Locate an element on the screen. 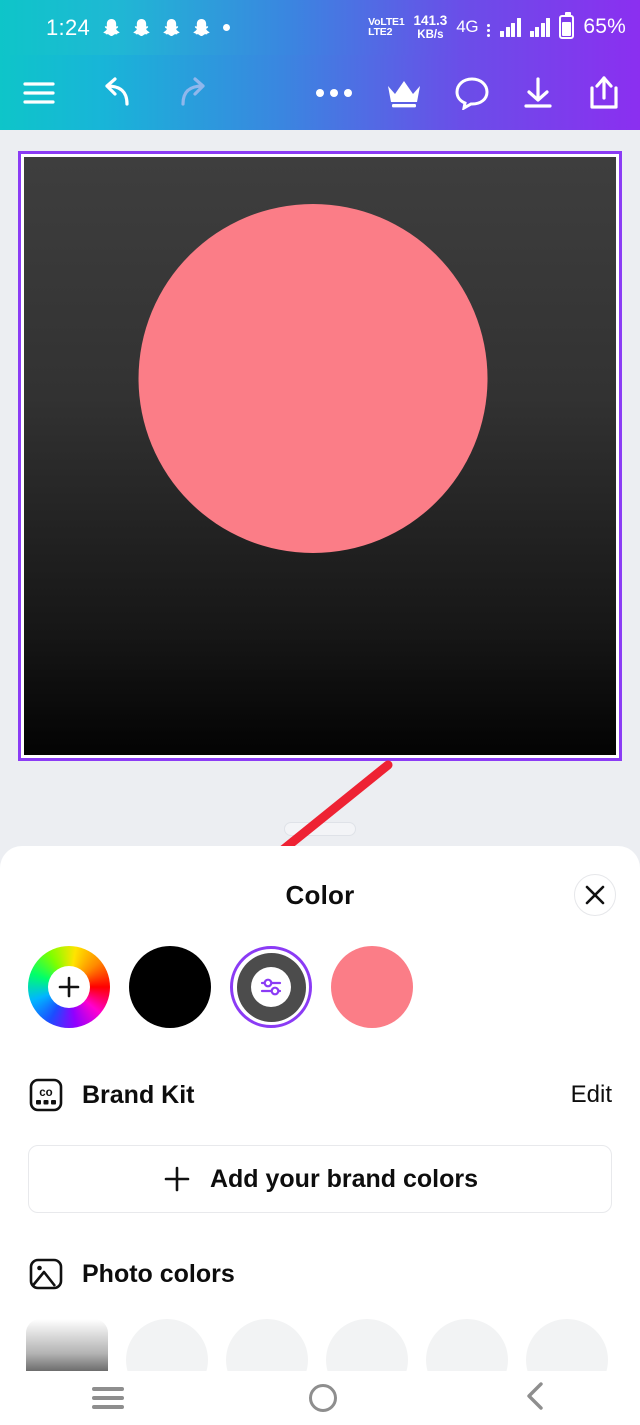  menu-icon is located at coordinates (39, 93).